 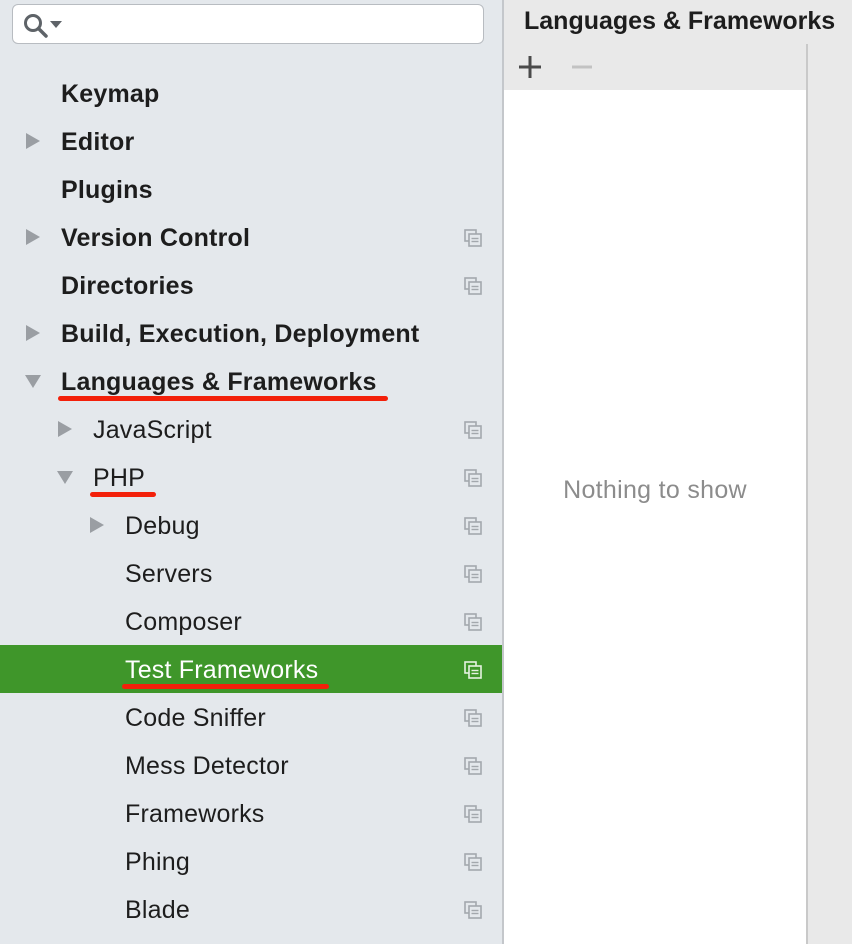 I want to click on tree-item-label: Keymap, so click(x=110, y=94).